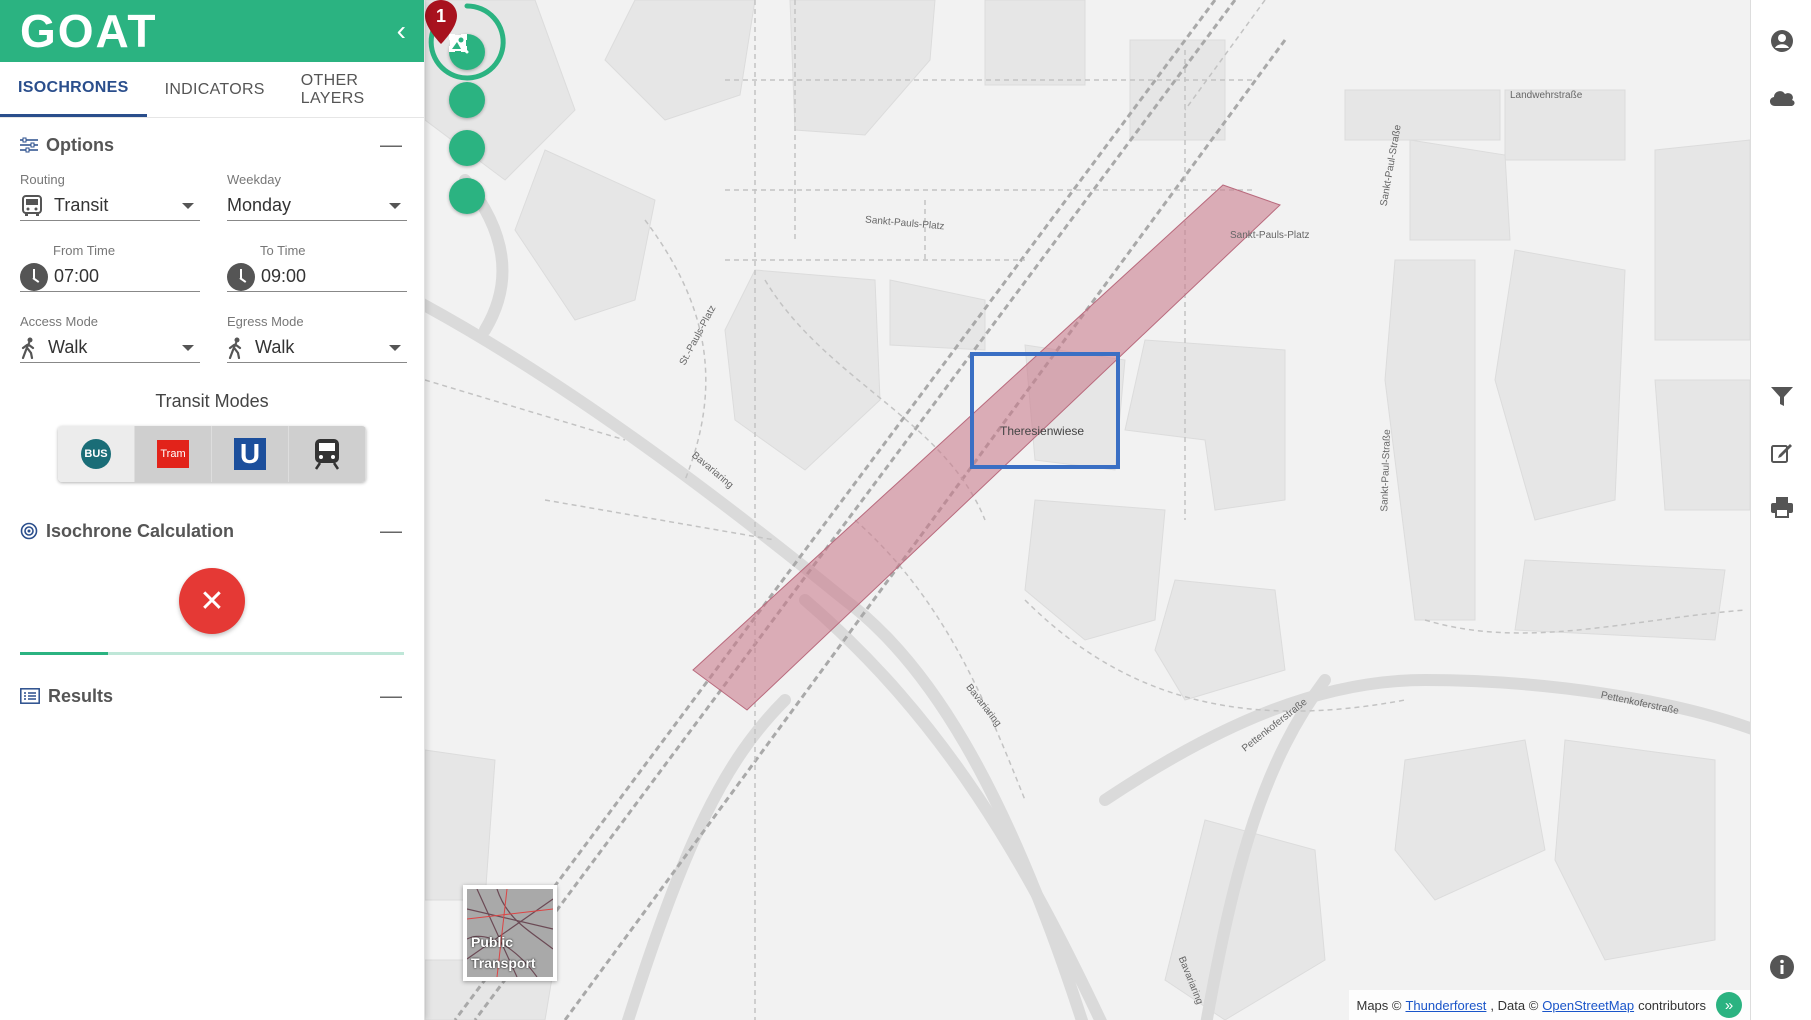 This screenshot has width=1811, height=1020. I want to click on mode-ubahn-button: U, so click(250, 454).